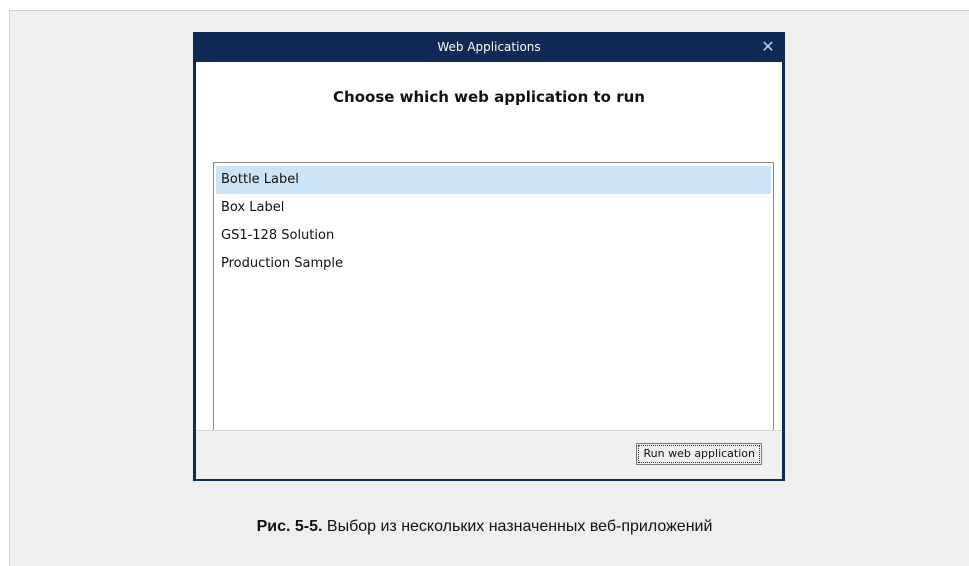 The height and width of the screenshot is (566, 969). What do you see at coordinates (493, 236) in the screenshot?
I see `list-item-gs1-128-solution: GS1-128 Solution` at bounding box center [493, 236].